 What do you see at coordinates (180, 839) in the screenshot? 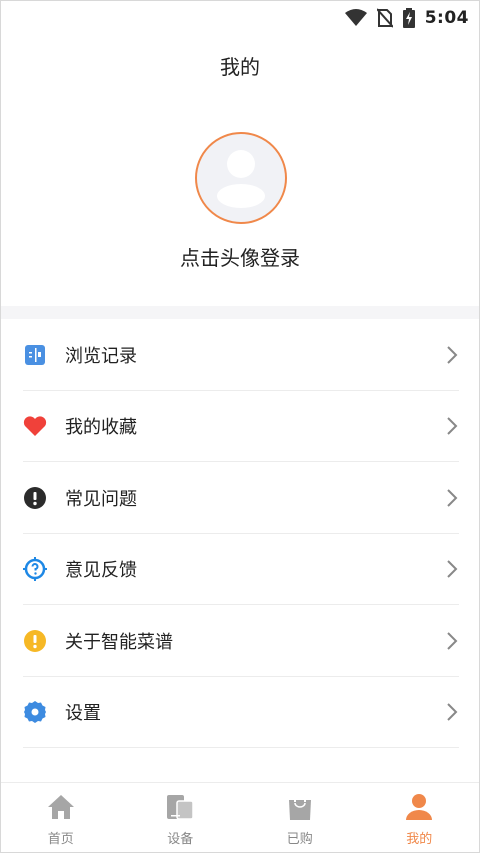
I see `tab-label: 设备` at bounding box center [180, 839].